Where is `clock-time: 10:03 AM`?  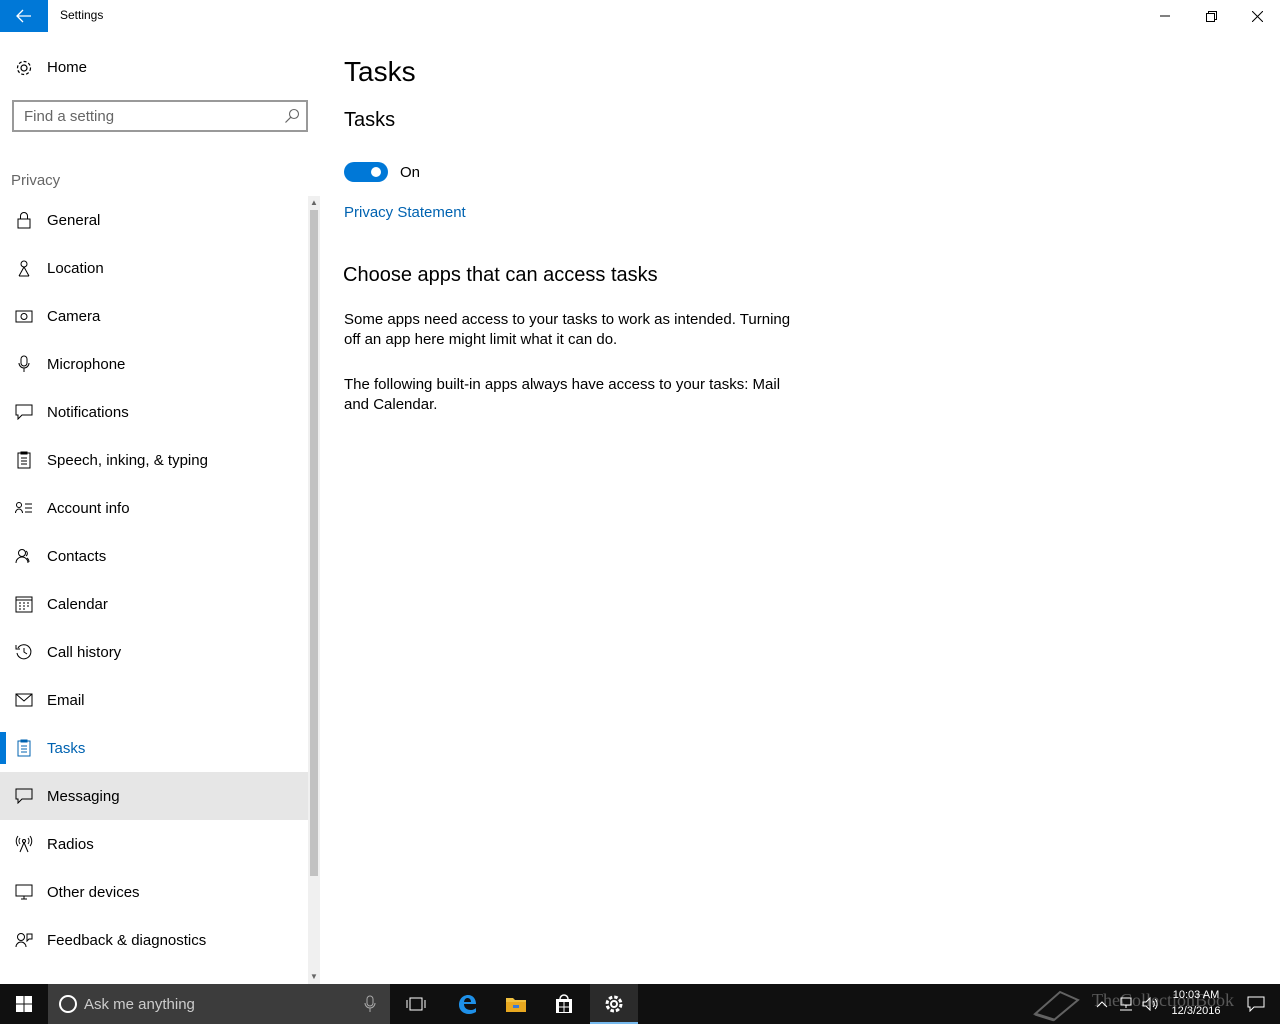 clock-time: 10:03 AM is located at coordinates (1196, 995).